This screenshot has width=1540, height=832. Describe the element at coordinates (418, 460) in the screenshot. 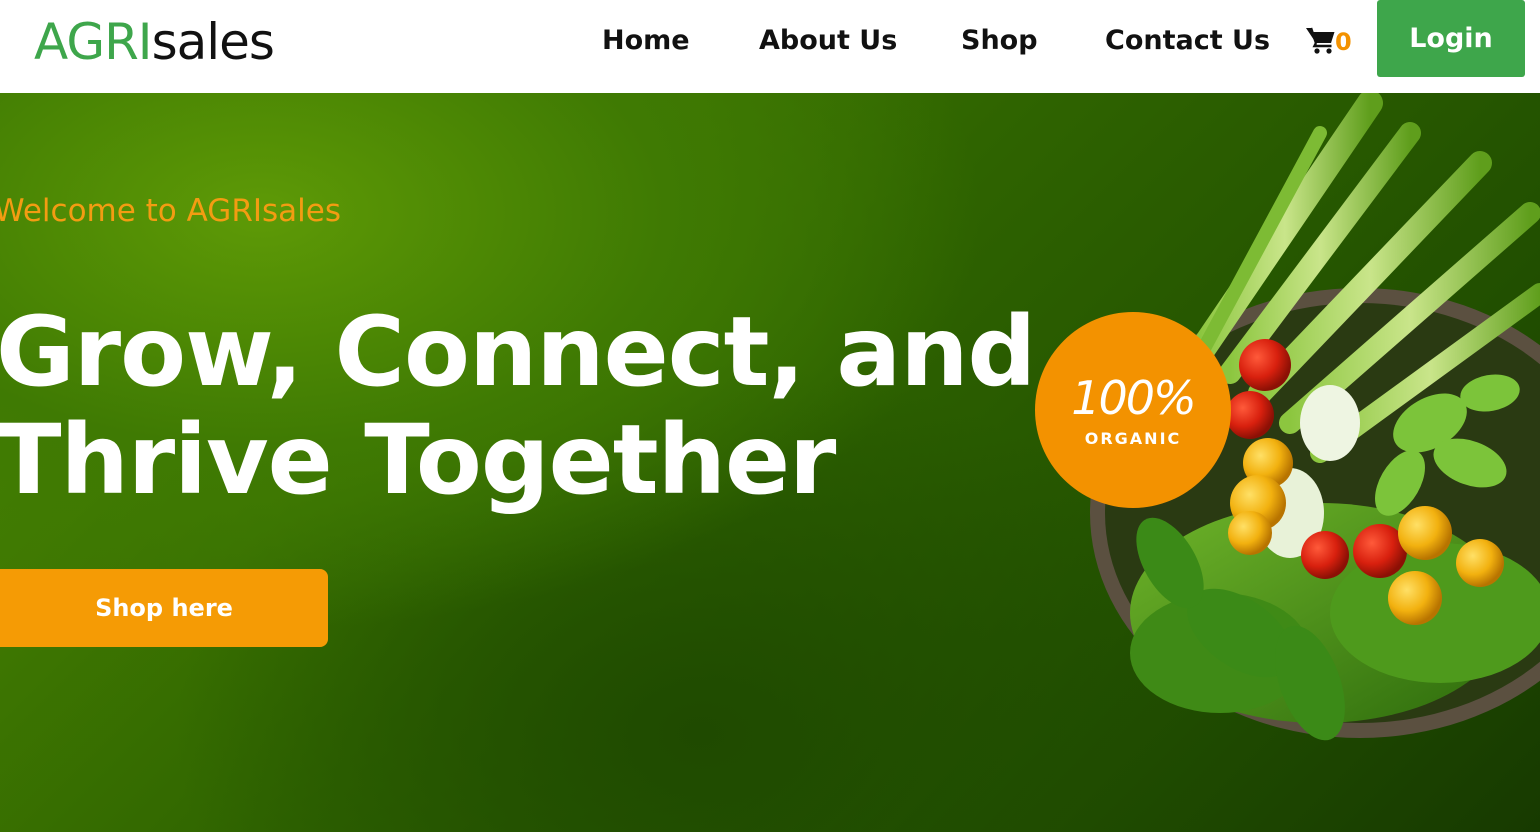

I see `hero-headline-line2: Thrive Together` at that location.